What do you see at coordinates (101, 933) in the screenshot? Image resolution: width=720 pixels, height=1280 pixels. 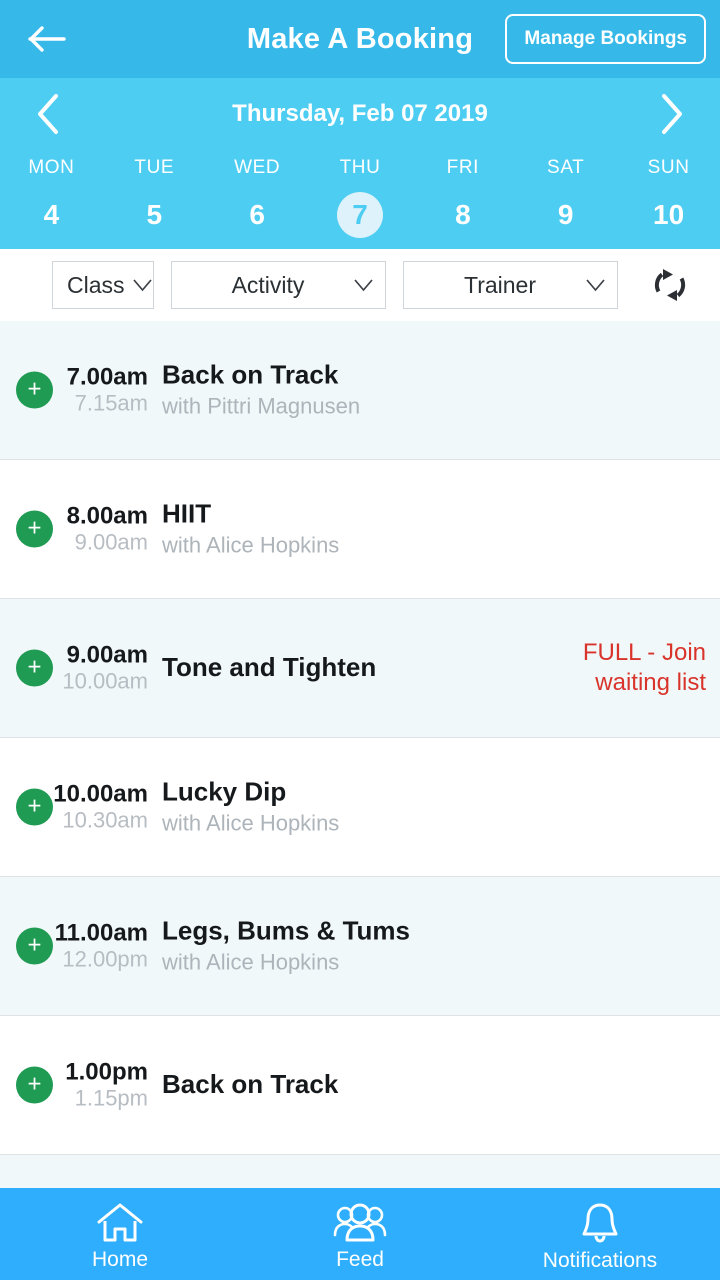 I see `class-start-time: 11.00am` at bounding box center [101, 933].